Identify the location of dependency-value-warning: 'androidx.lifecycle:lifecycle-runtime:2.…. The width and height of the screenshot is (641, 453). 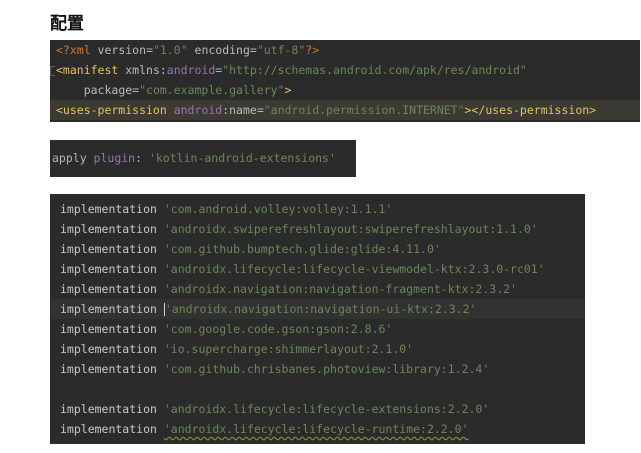
(316, 429).